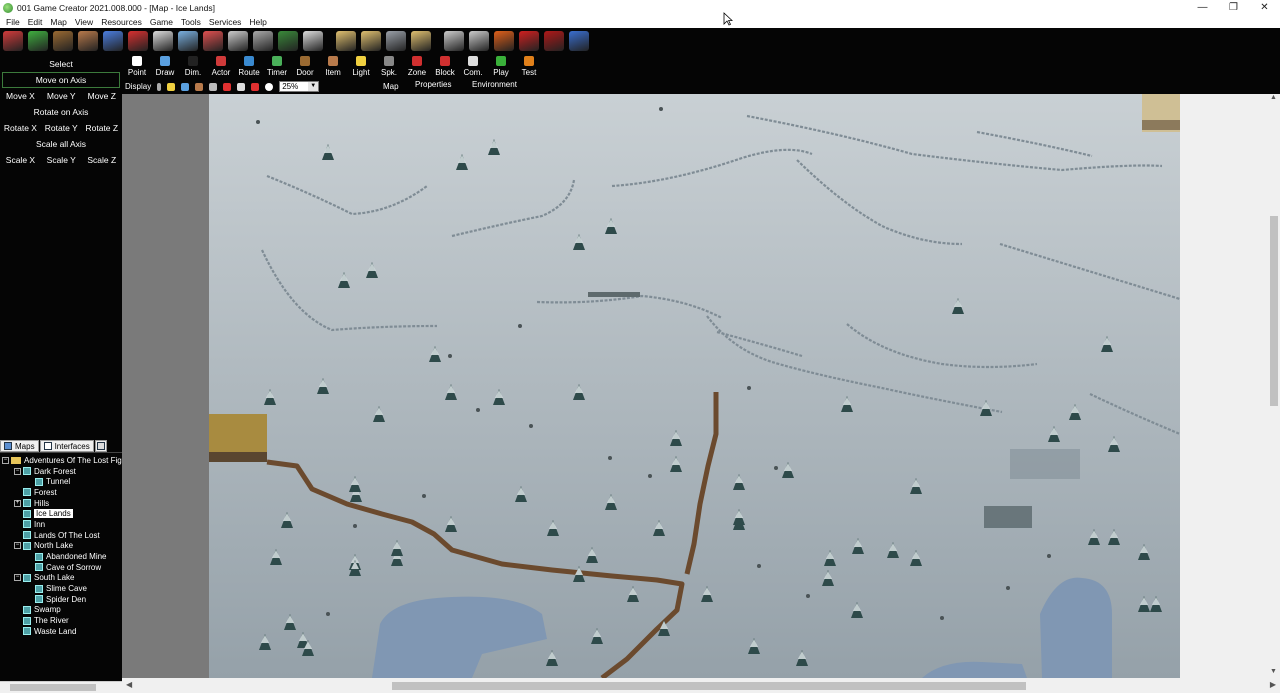 This screenshot has height=693, width=1280. What do you see at coordinates (61, 144) in the screenshot?
I see `scale-all-axis-button: Scale all Axis` at bounding box center [61, 144].